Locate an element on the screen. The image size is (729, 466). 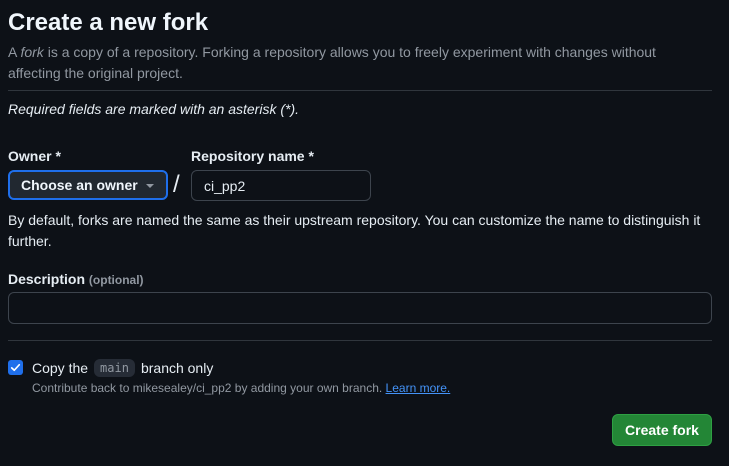
intro-prefix: A is located at coordinates (14, 52).